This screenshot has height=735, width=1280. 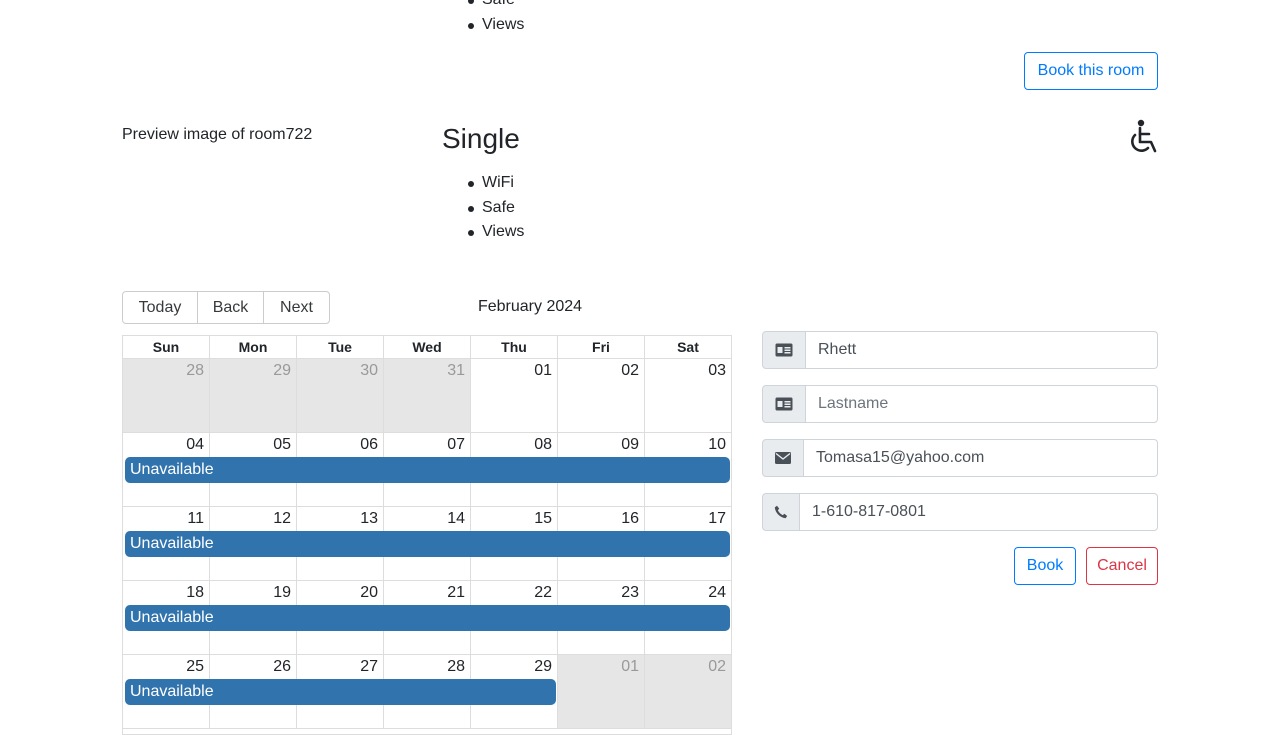 What do you see at coordinates (369, 518) in the screenshot?
I see `day-number: 13` at bounding box center [369, 518].